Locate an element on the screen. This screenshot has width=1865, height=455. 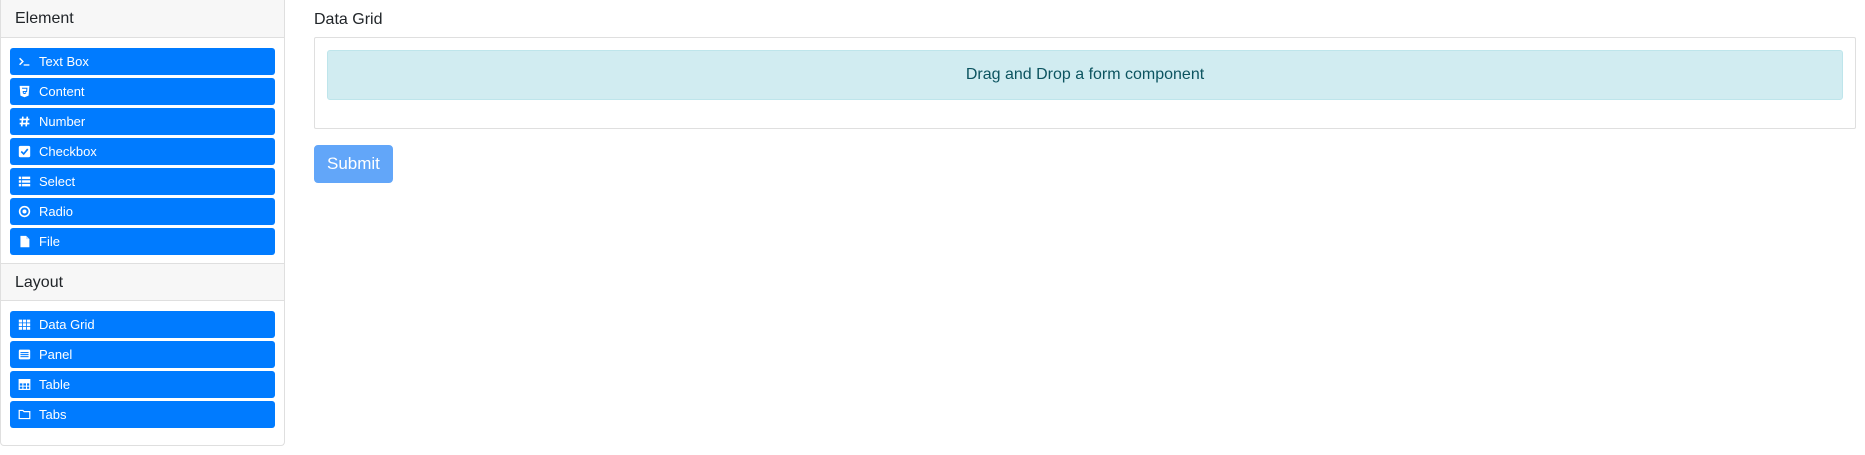
hashtag-icon is located at coordinates (24, 121).